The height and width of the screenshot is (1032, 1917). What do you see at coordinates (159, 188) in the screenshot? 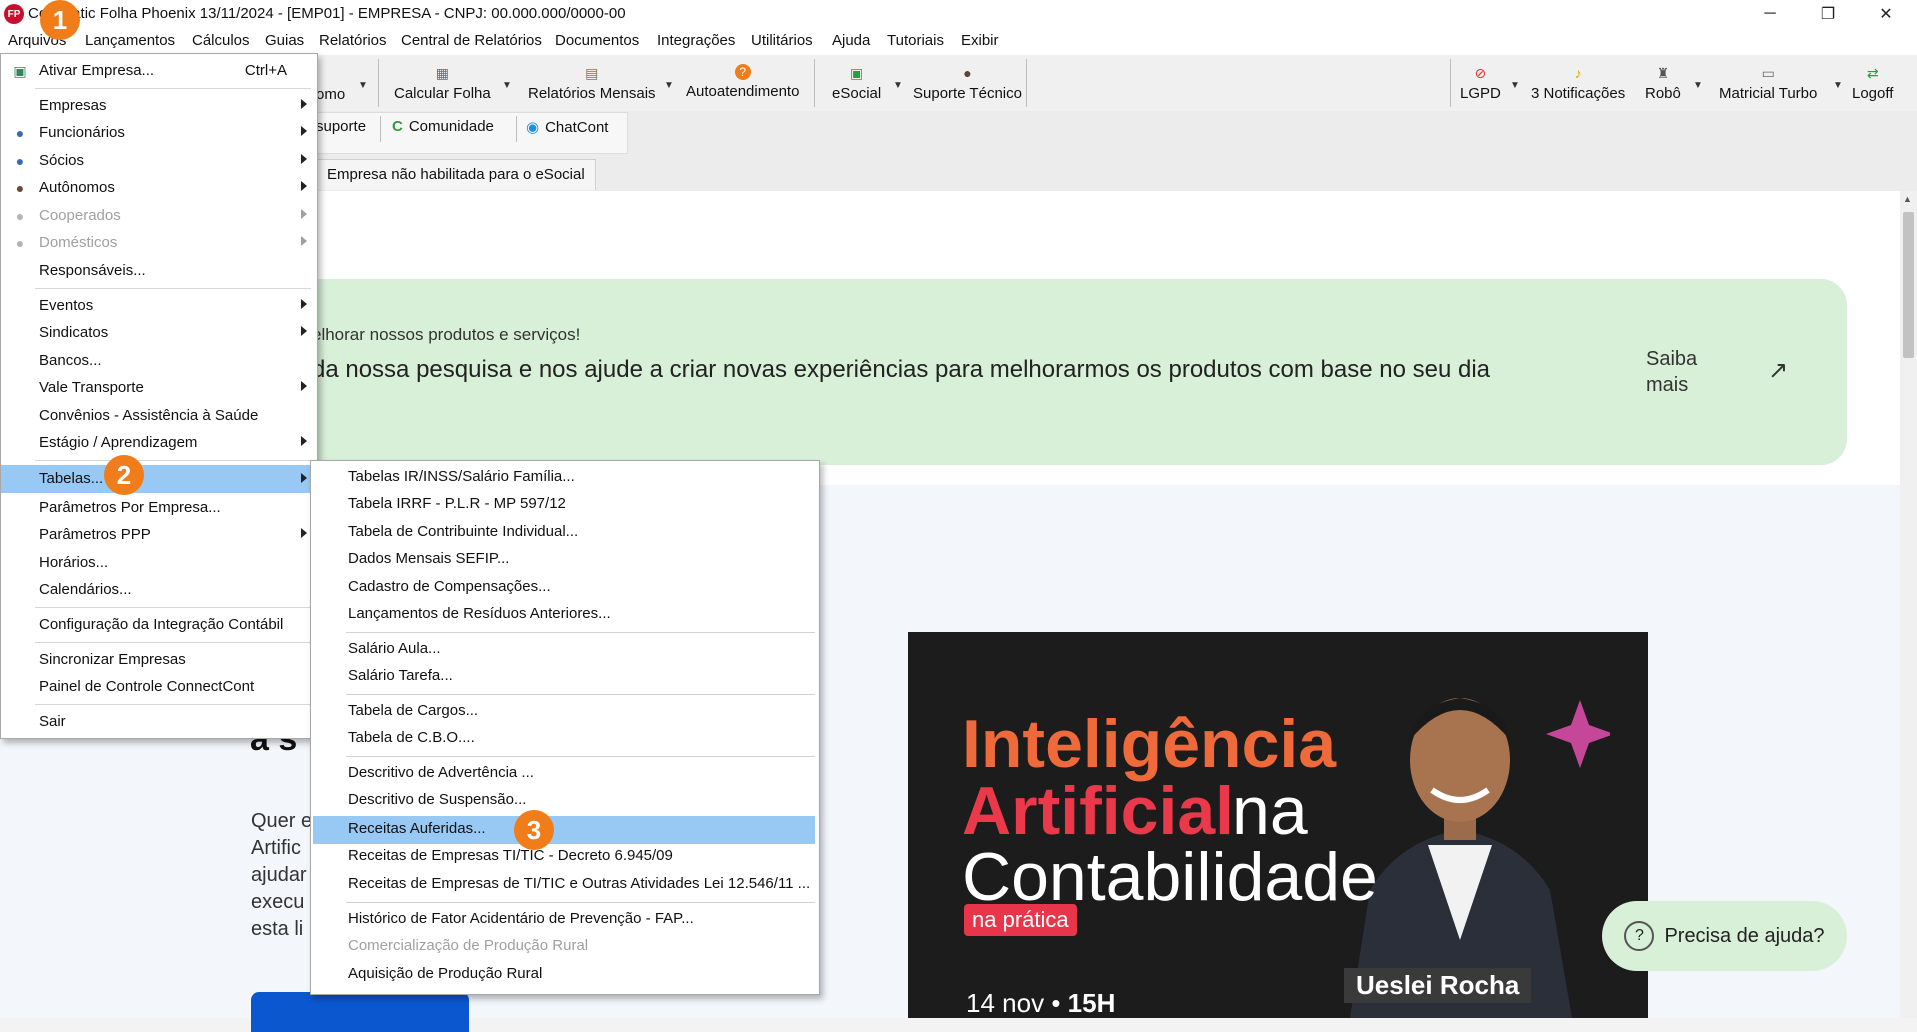
I see `menu-item-autonomos: ● Autônomos` at bounding box center [159, 188].